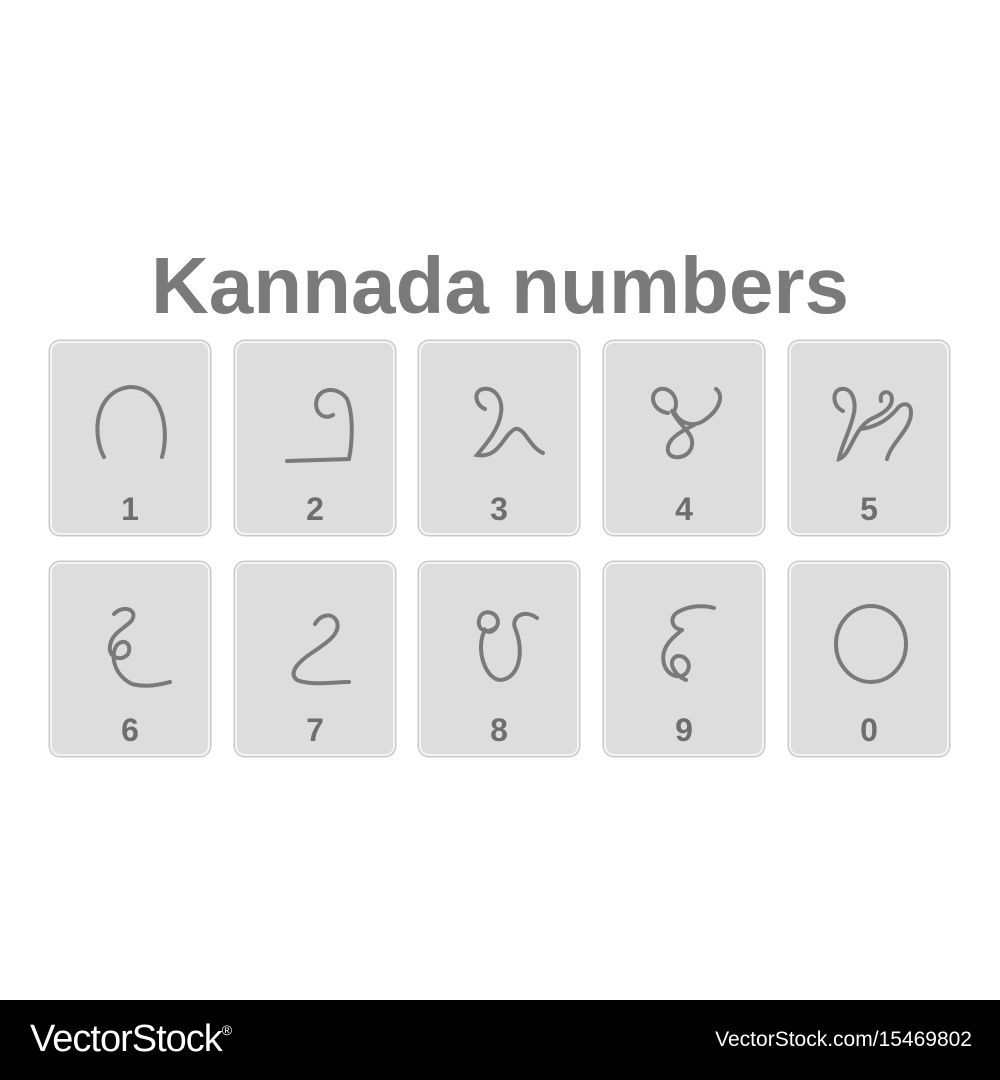 This screenshot has height=1080, width=1000. I want to click on kannada-digit-3-icon, so click(509, 422).